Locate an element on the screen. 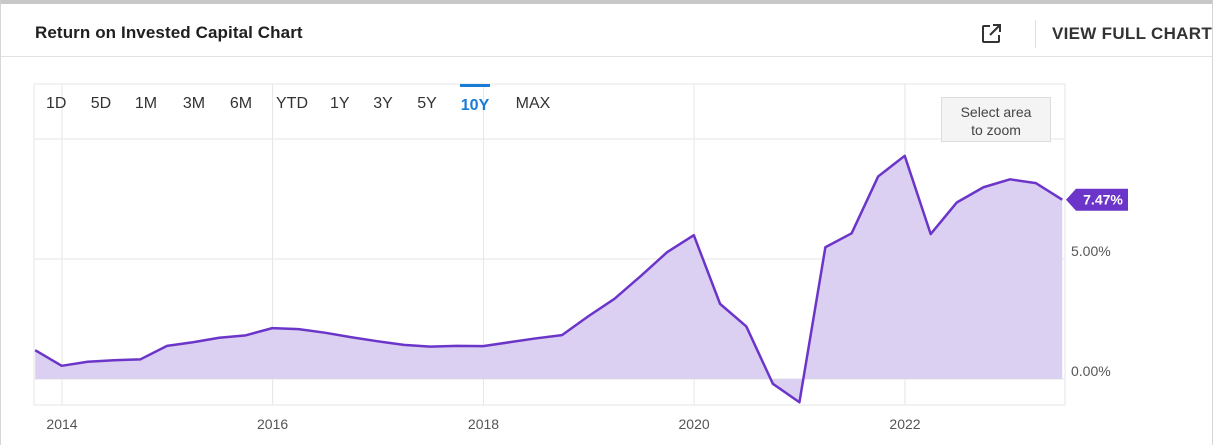  x-tick-label: 2018 is located at coordinates (483, 424).